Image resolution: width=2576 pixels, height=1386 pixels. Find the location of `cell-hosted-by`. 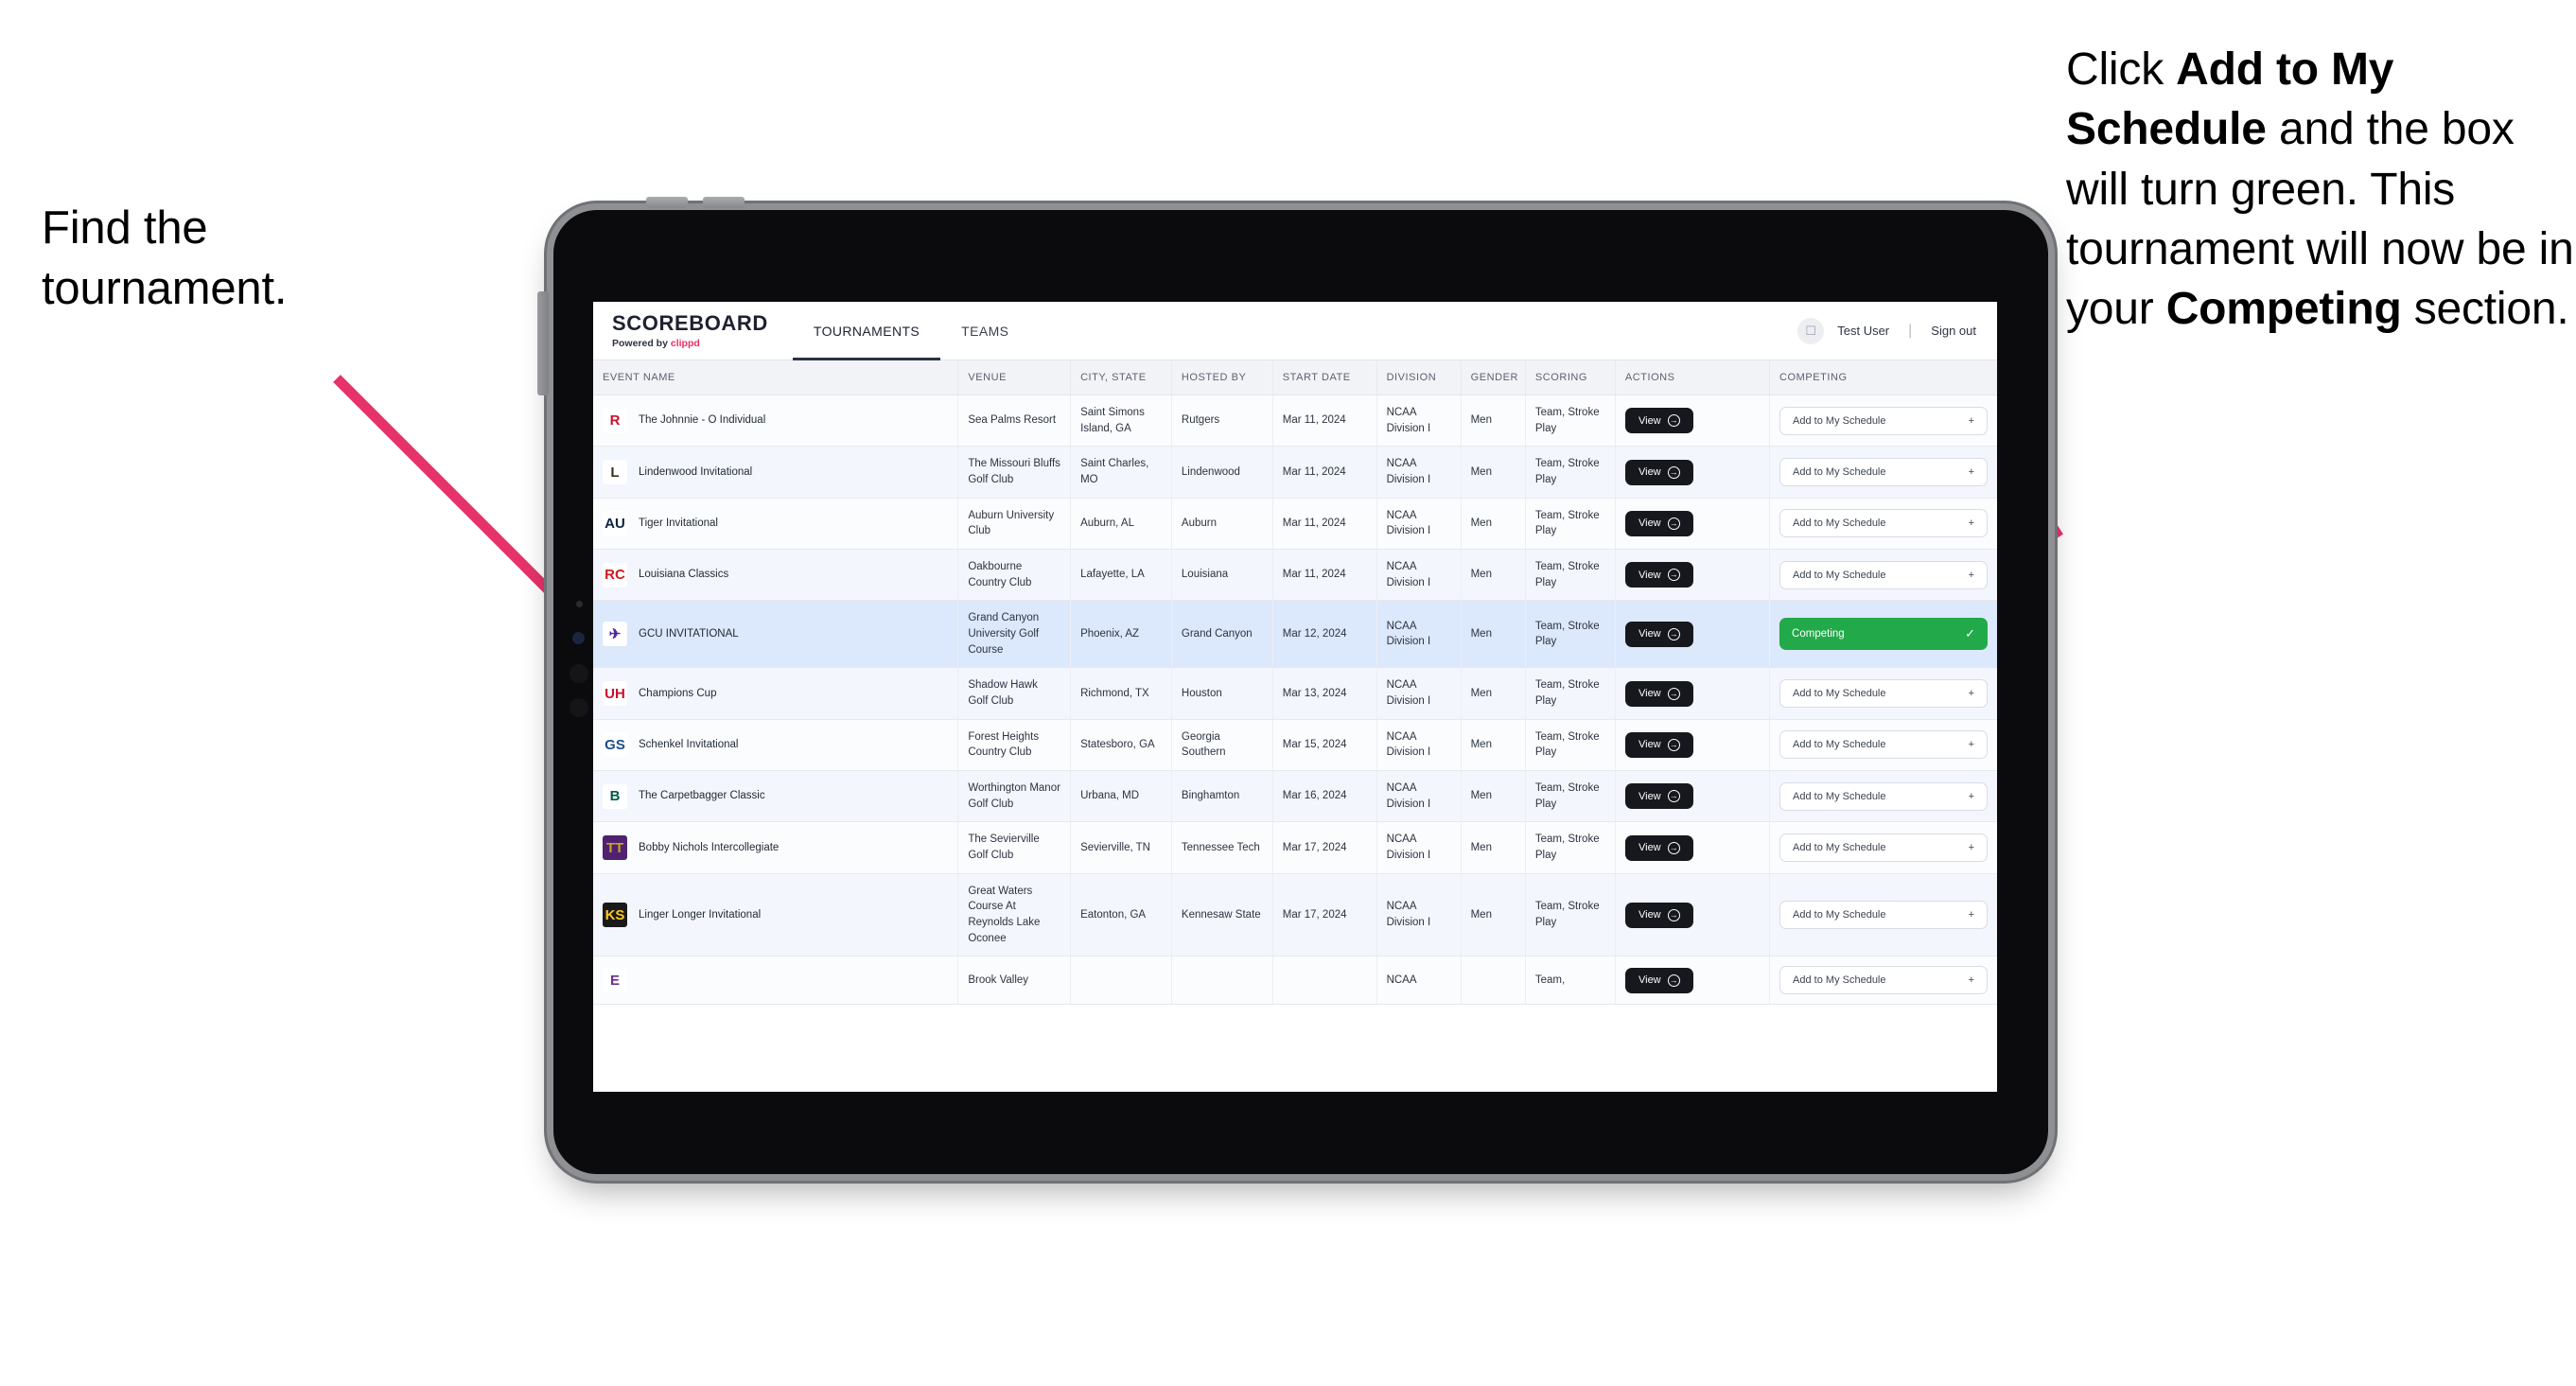

cell-hosted-by is located at coordinates (1222, 981).